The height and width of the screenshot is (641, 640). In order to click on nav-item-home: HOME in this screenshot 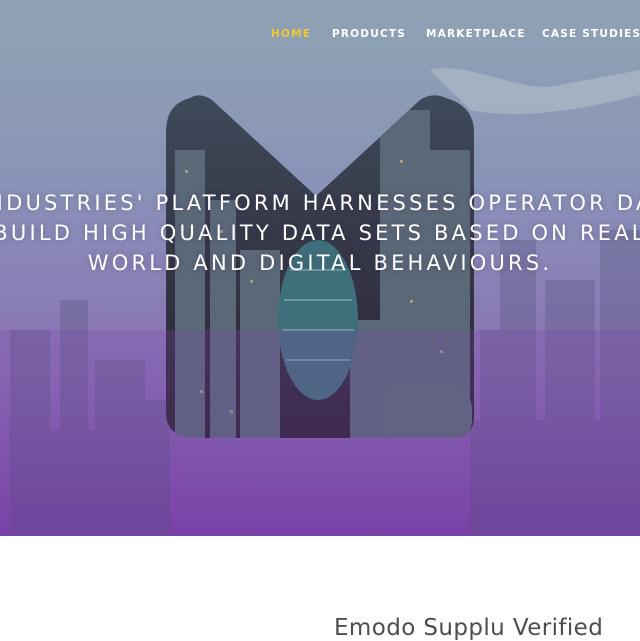, I will do `click(291, 34)`.